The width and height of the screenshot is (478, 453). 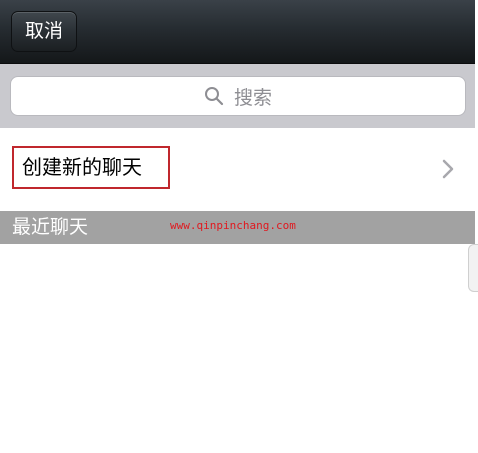 I want to click on create-new-chat-label: 创建新的聊天, so click(x=91, y=167).